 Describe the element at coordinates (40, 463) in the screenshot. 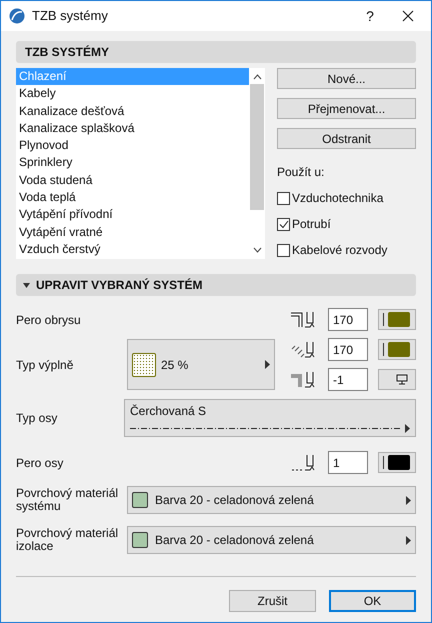

I see `field-label: Pero osy` at that location.